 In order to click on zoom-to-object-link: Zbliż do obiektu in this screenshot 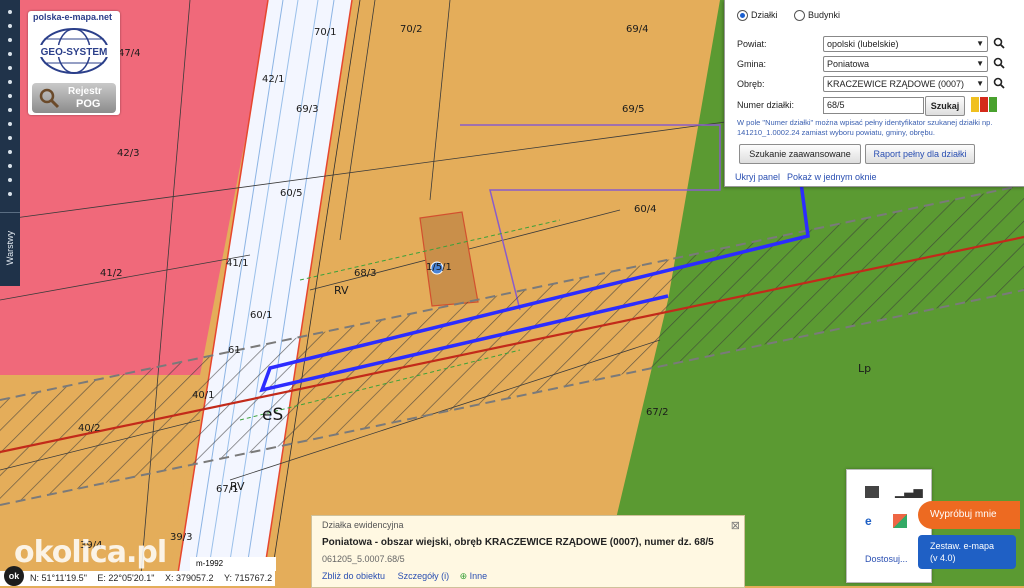, I will do `click(353, 576)`.